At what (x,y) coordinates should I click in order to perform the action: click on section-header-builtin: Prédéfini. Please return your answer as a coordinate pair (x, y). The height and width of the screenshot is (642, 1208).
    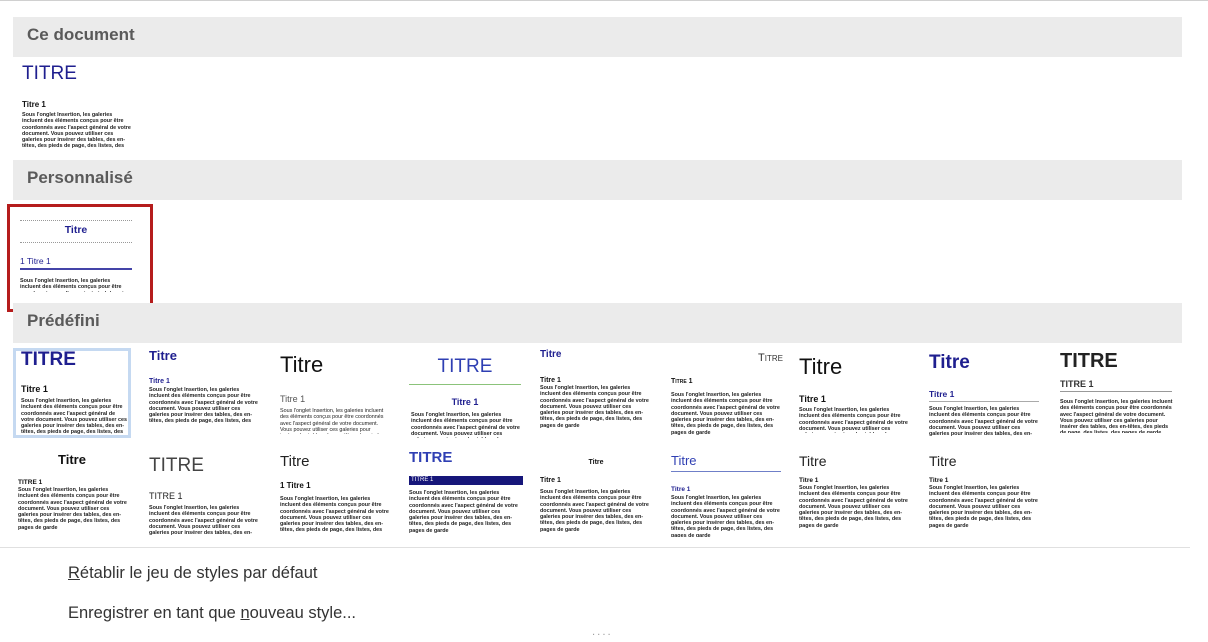
    Looking at the image, I should click on (597, 323).